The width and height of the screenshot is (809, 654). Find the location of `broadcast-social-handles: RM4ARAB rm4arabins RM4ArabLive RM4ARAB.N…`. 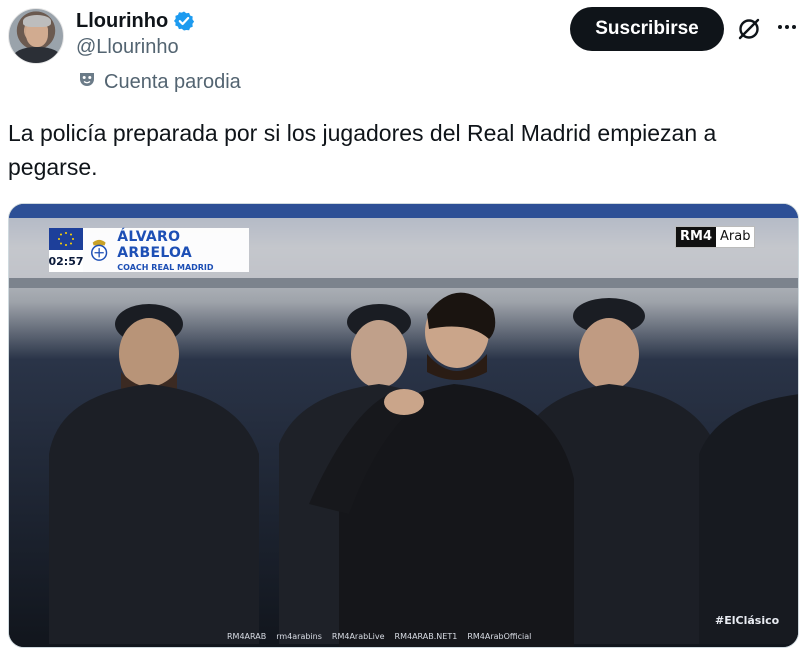

broadcast-social-handles: RM4ARAB rm4arabins RM4ArabLive RM4ARAB.N… is located at coordinates (379, 636).